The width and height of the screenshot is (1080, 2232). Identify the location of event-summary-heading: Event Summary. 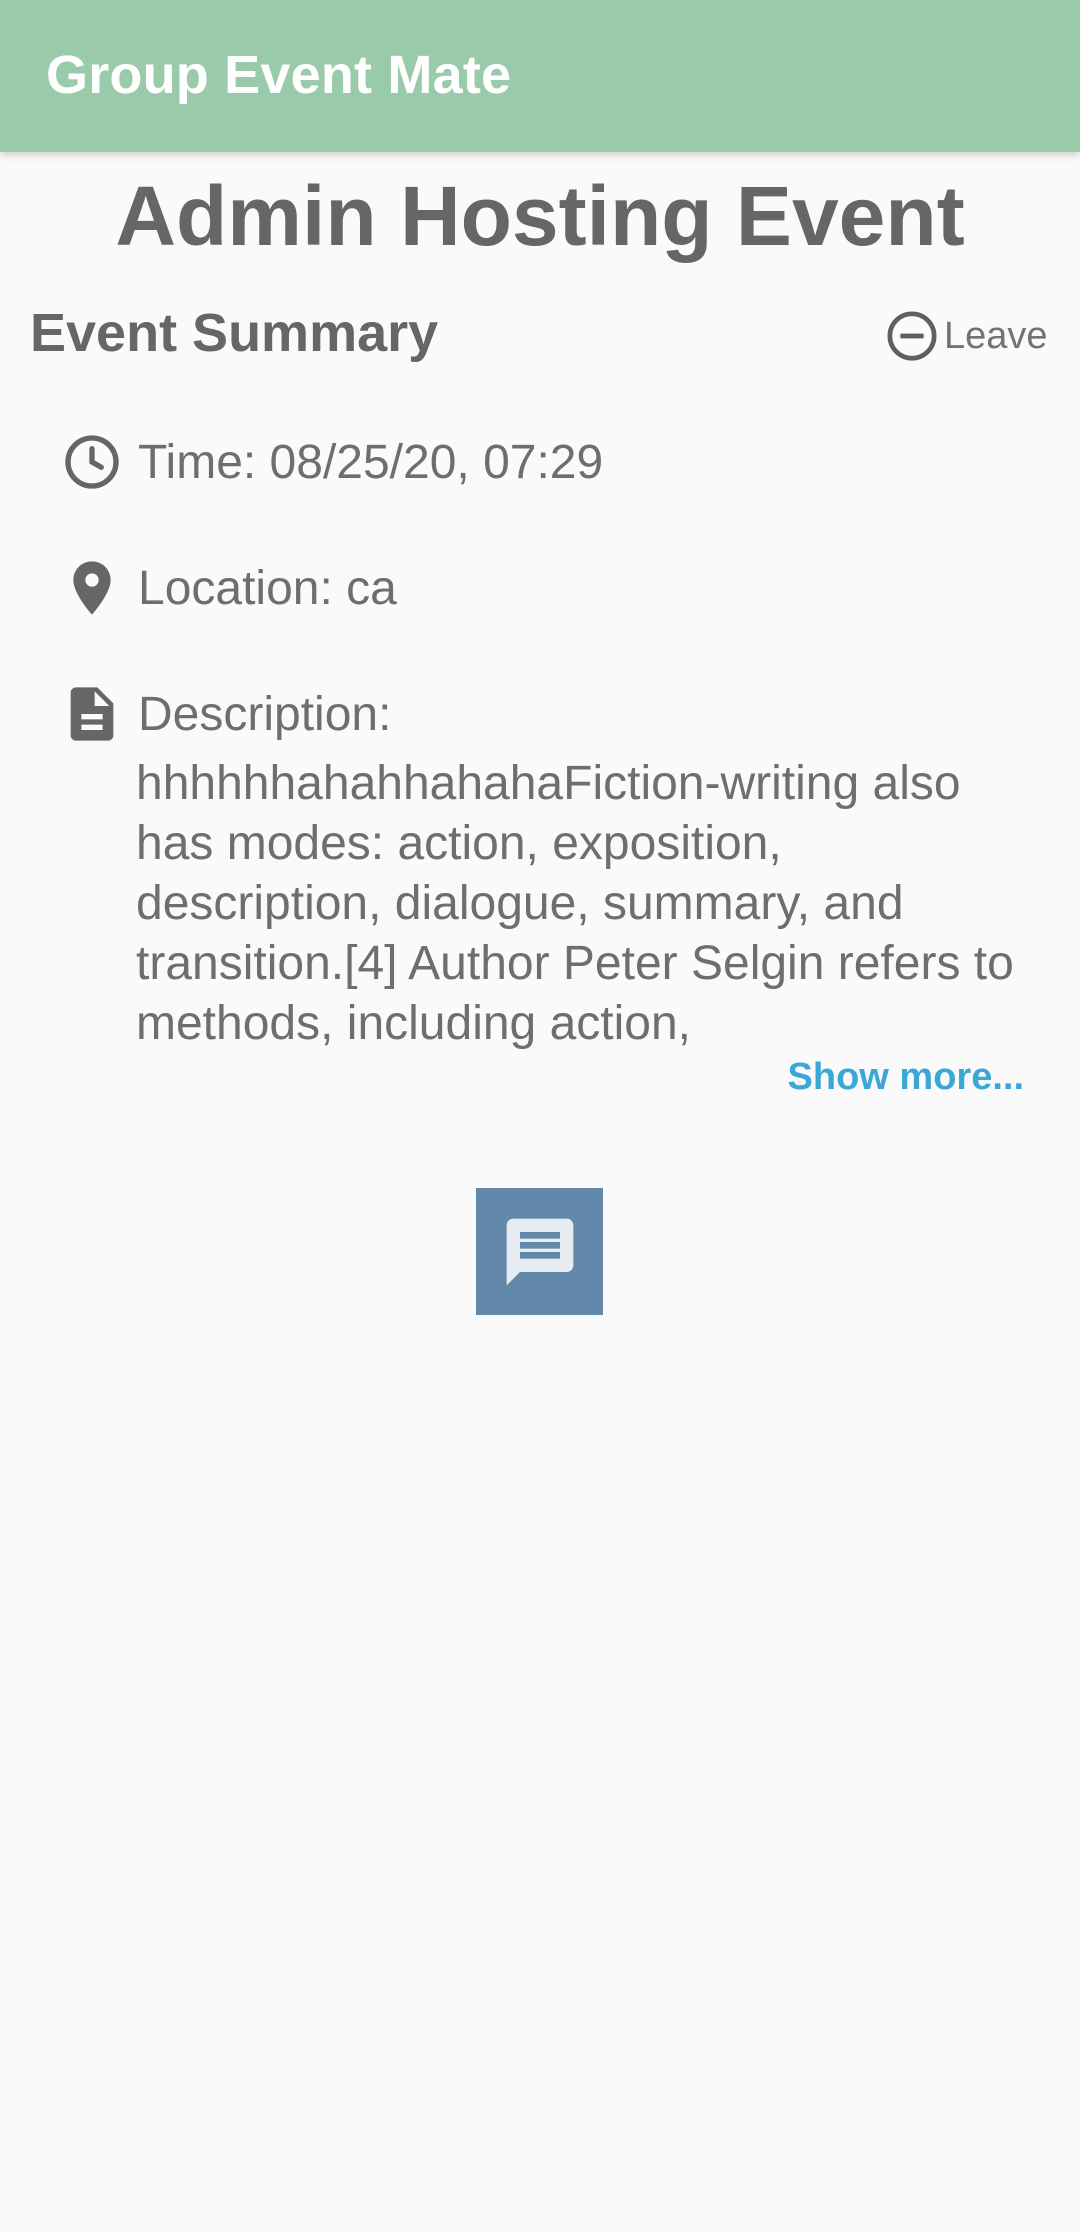
(234, 333).